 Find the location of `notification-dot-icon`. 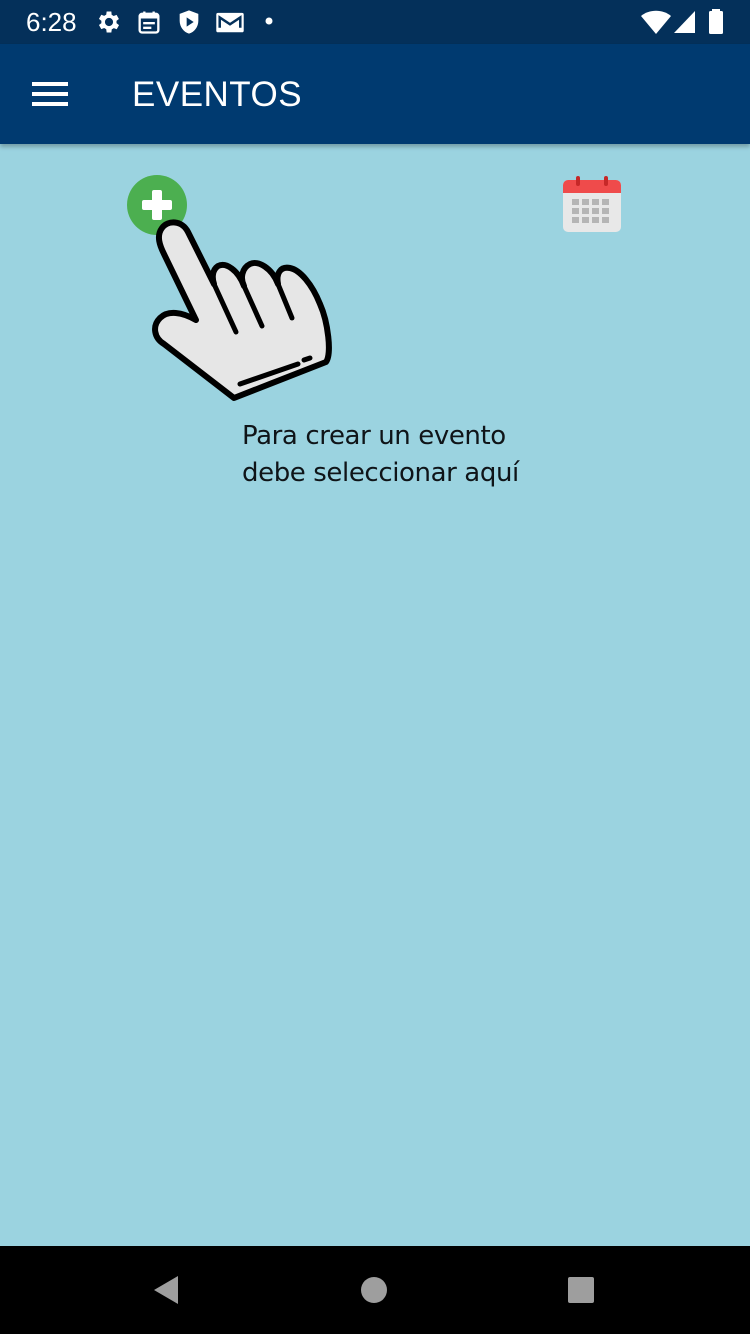

notification-dot-icon is located at coordinates (269, 21).